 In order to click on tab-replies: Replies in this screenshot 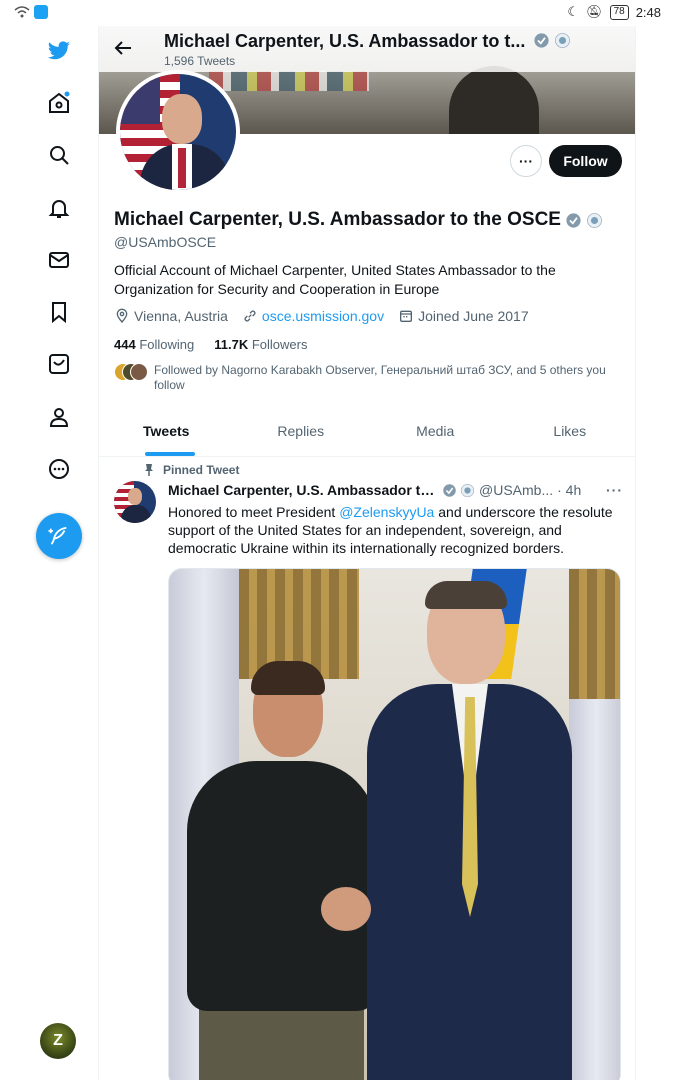, I will do `click(301, 432)`.